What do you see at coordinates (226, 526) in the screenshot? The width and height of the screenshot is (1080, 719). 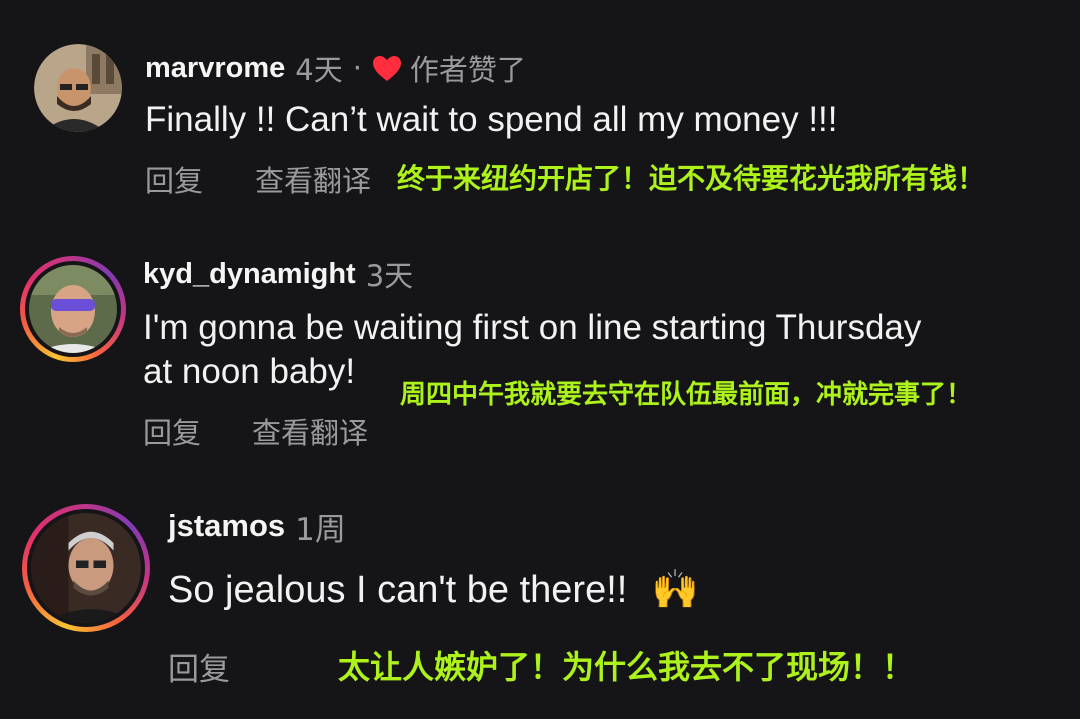 I see `username: jstamos` at bounding box center [226, 526].